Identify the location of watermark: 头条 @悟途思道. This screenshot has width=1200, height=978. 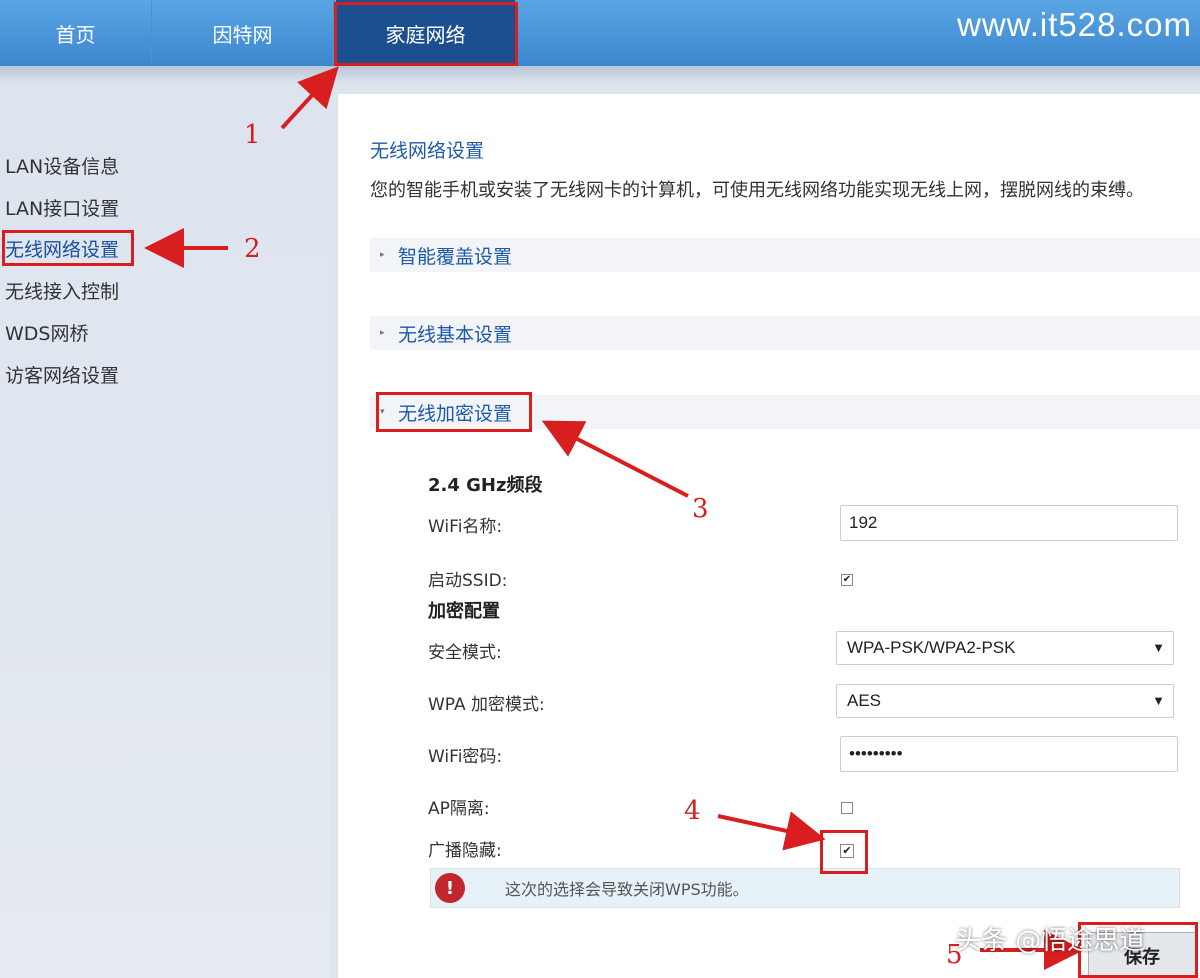
(1050, 941).